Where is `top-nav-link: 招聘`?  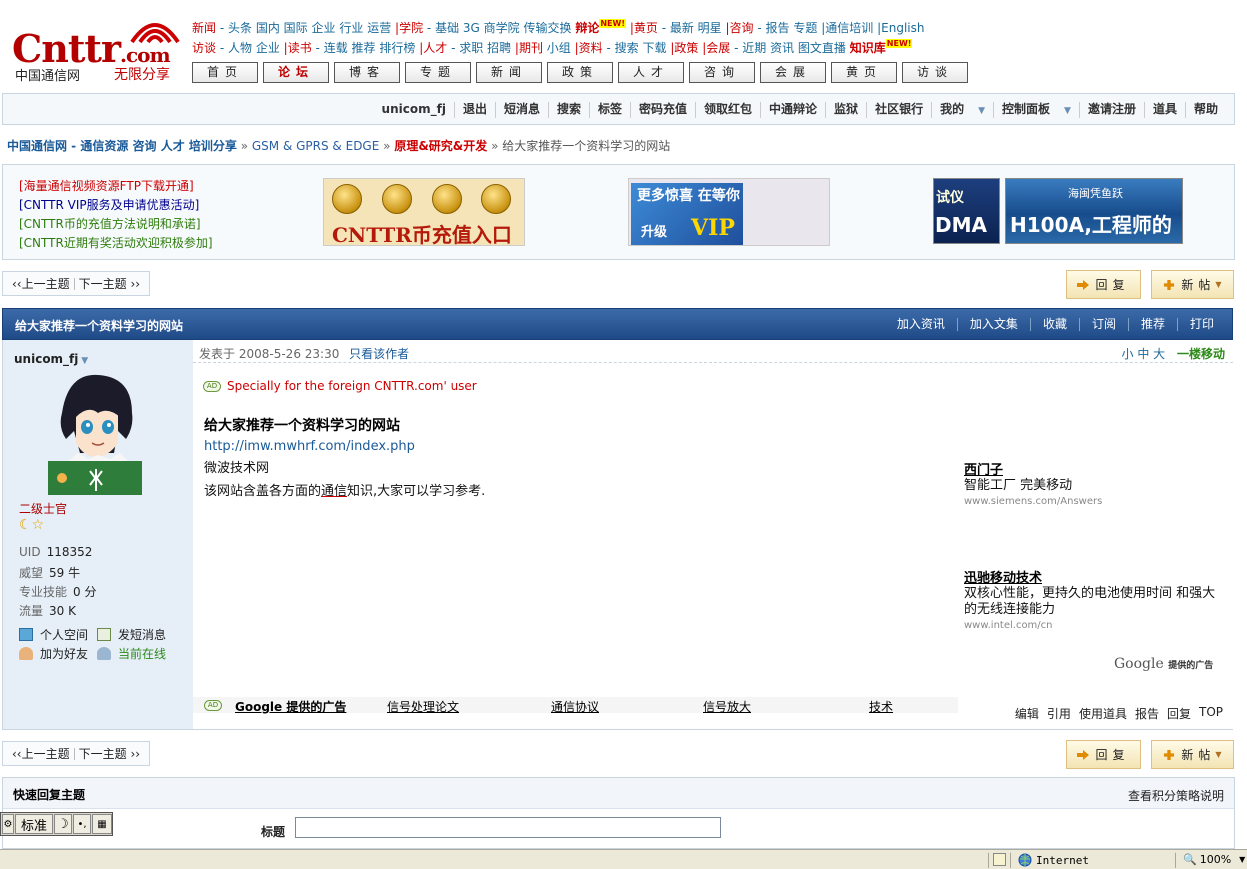 top-nav-link: 招聘 is located at coordinates (499, 48).